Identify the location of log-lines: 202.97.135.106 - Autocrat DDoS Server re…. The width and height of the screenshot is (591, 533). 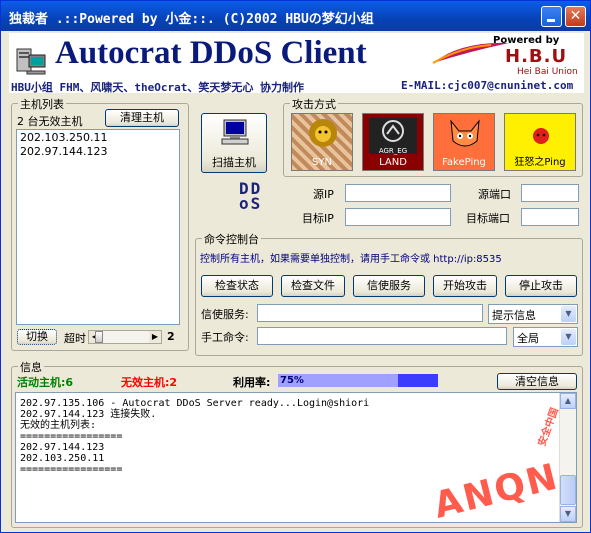
(296, 436).